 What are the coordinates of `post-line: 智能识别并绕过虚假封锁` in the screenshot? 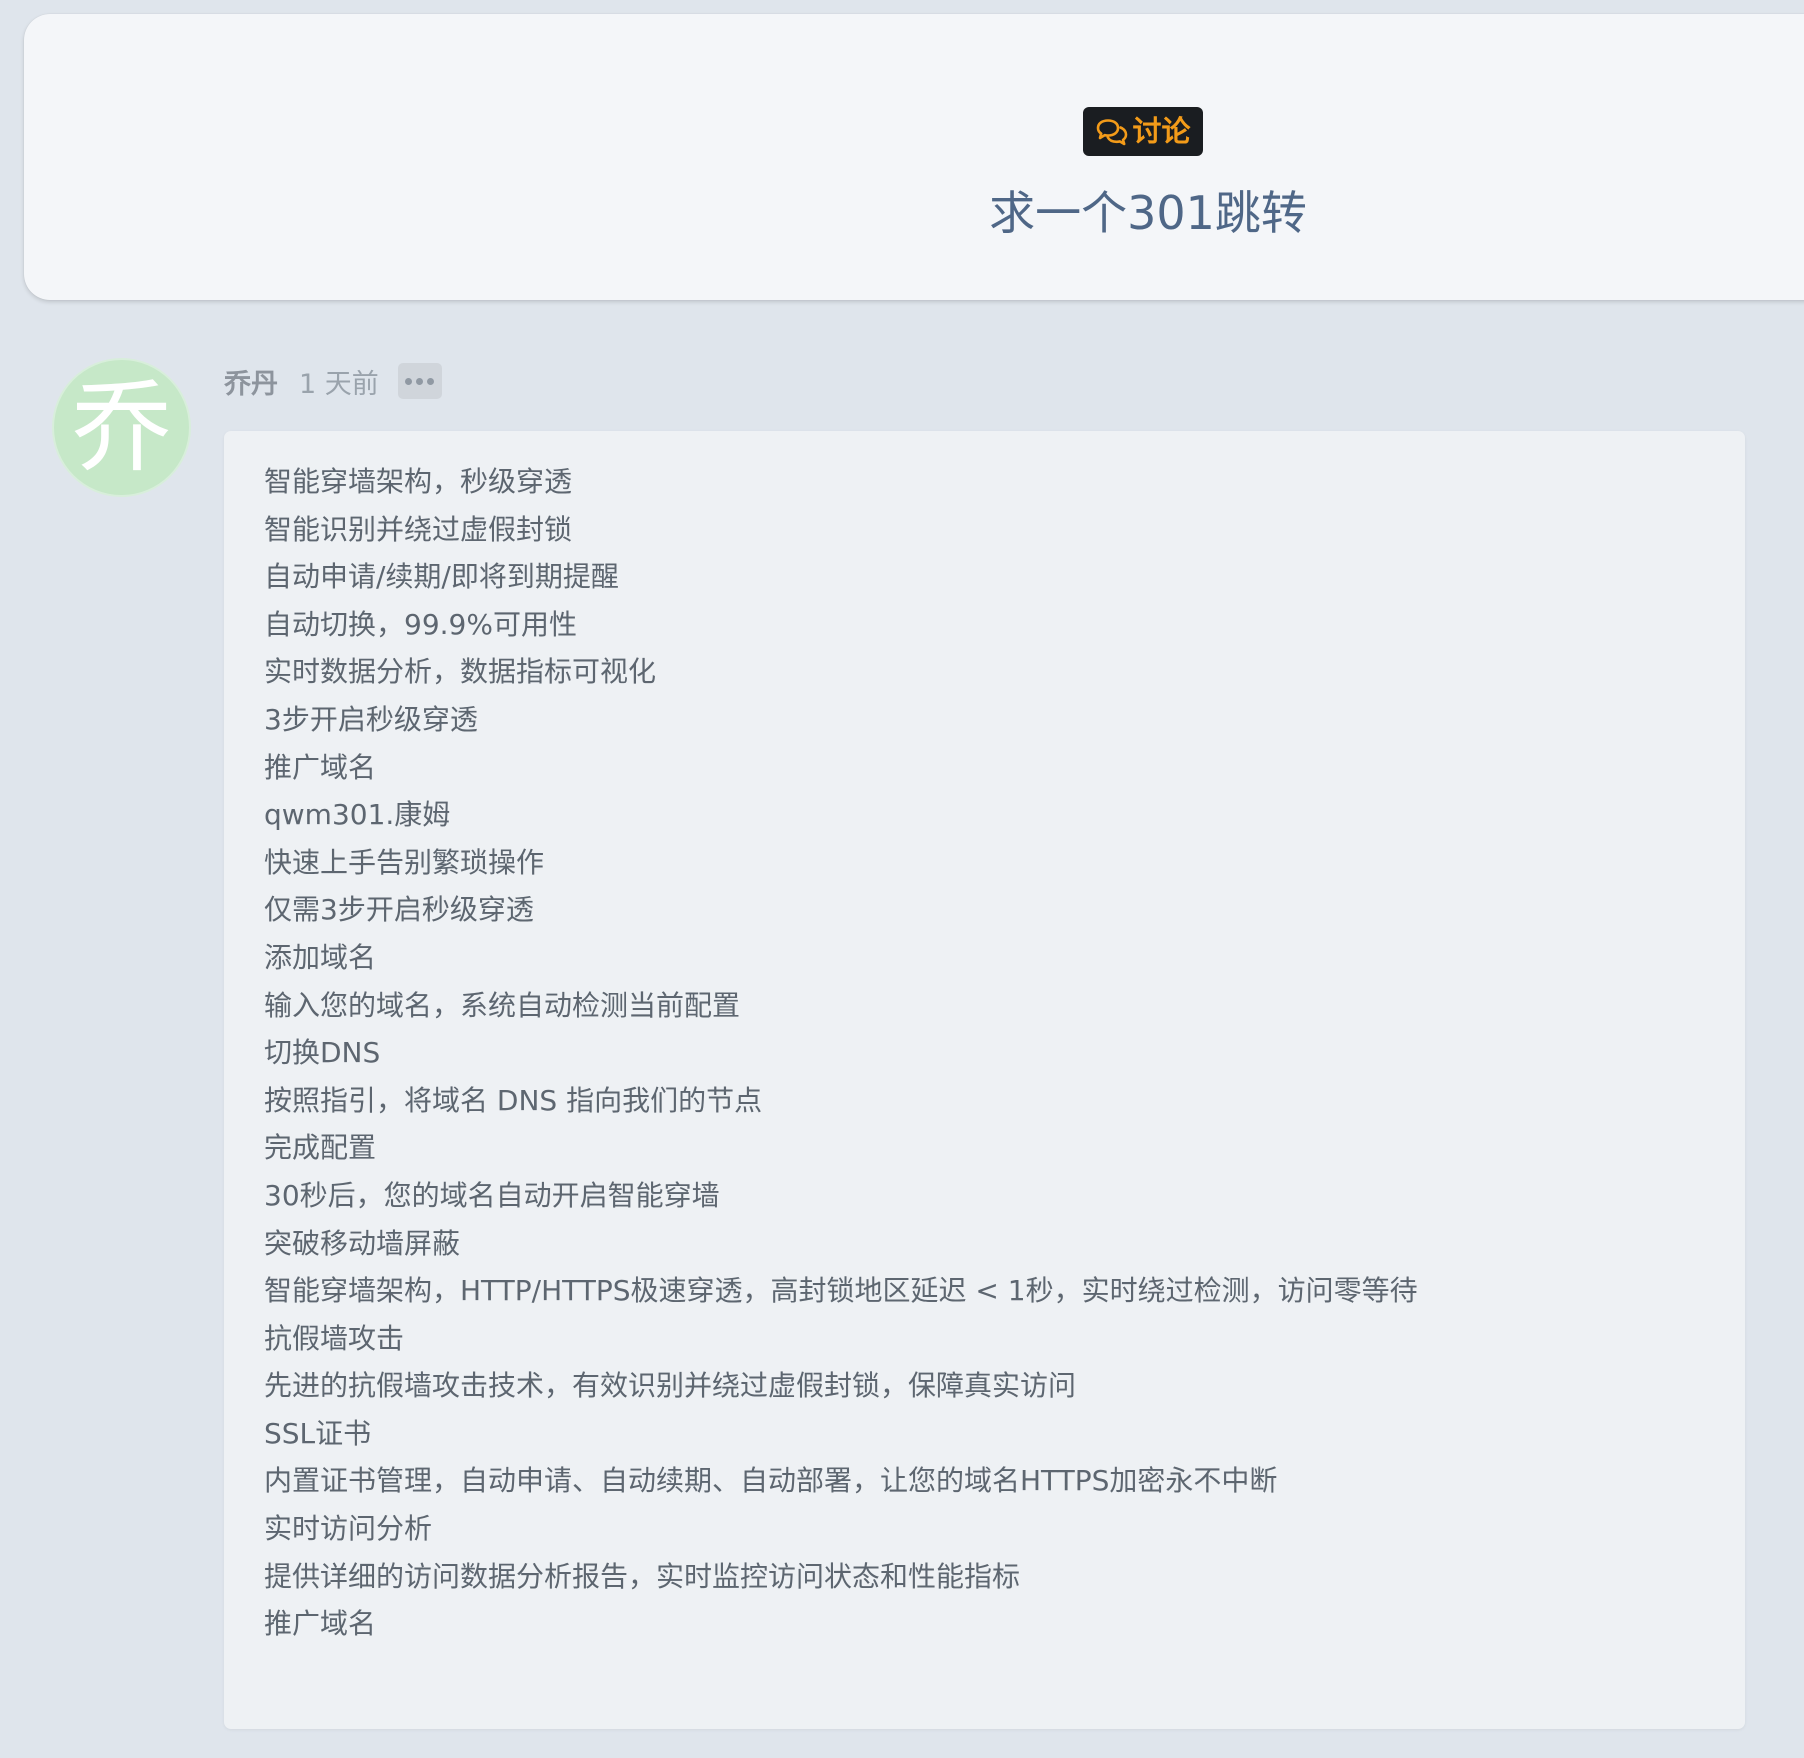 It's located at (418, 529).